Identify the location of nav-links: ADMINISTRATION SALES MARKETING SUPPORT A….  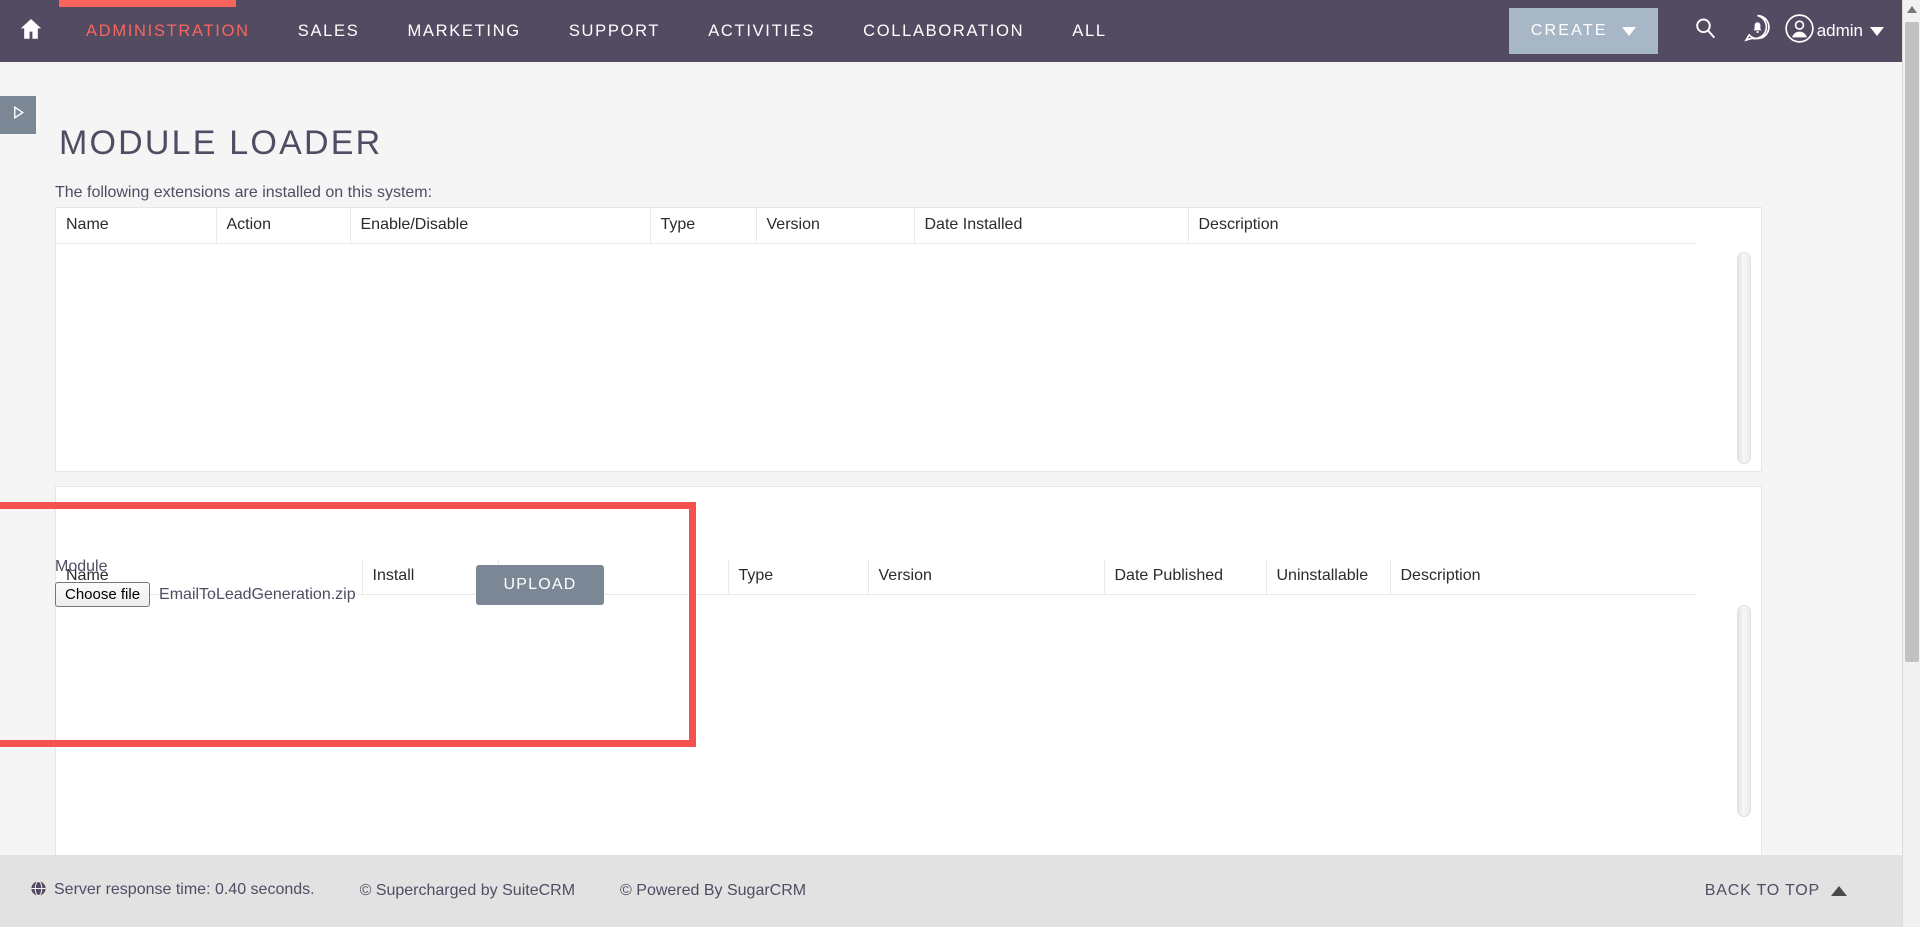
(596, 31).